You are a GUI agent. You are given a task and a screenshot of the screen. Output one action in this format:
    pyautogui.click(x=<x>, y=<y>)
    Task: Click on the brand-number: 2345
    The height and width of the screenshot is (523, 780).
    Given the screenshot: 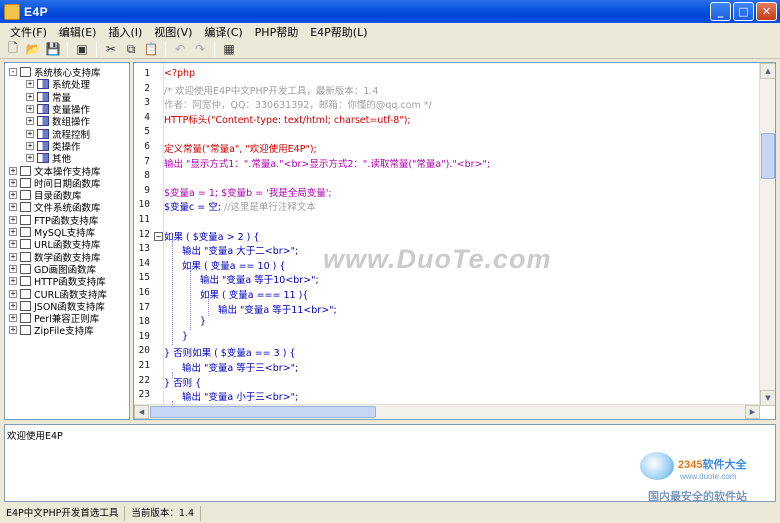 What is the action you would take?
    pyautogui.click(x=690, y=465)
    